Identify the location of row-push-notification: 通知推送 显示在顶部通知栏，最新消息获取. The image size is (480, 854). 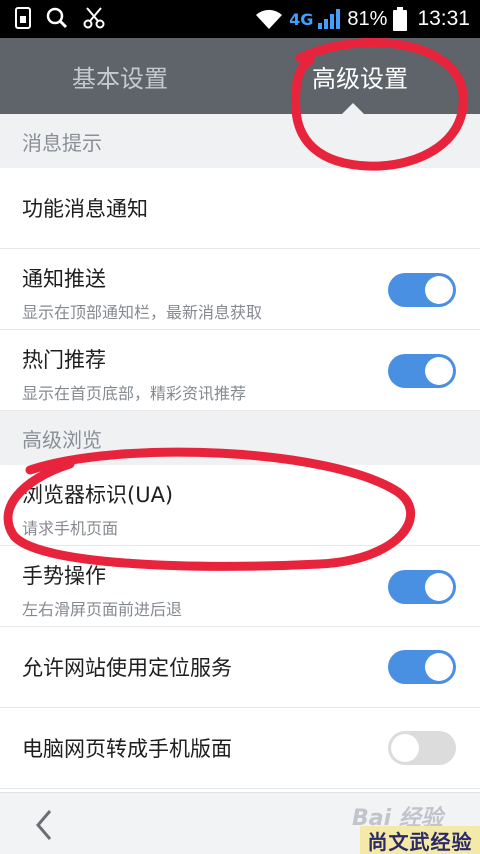
(240, 289).